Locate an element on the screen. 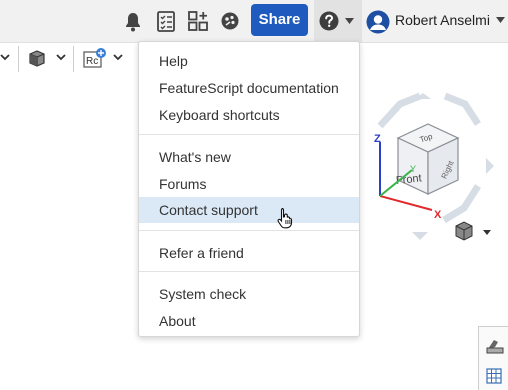 The height and width of the screenshot is (390, 508). y-axis-label: Y is located at coordinates (413, 169).